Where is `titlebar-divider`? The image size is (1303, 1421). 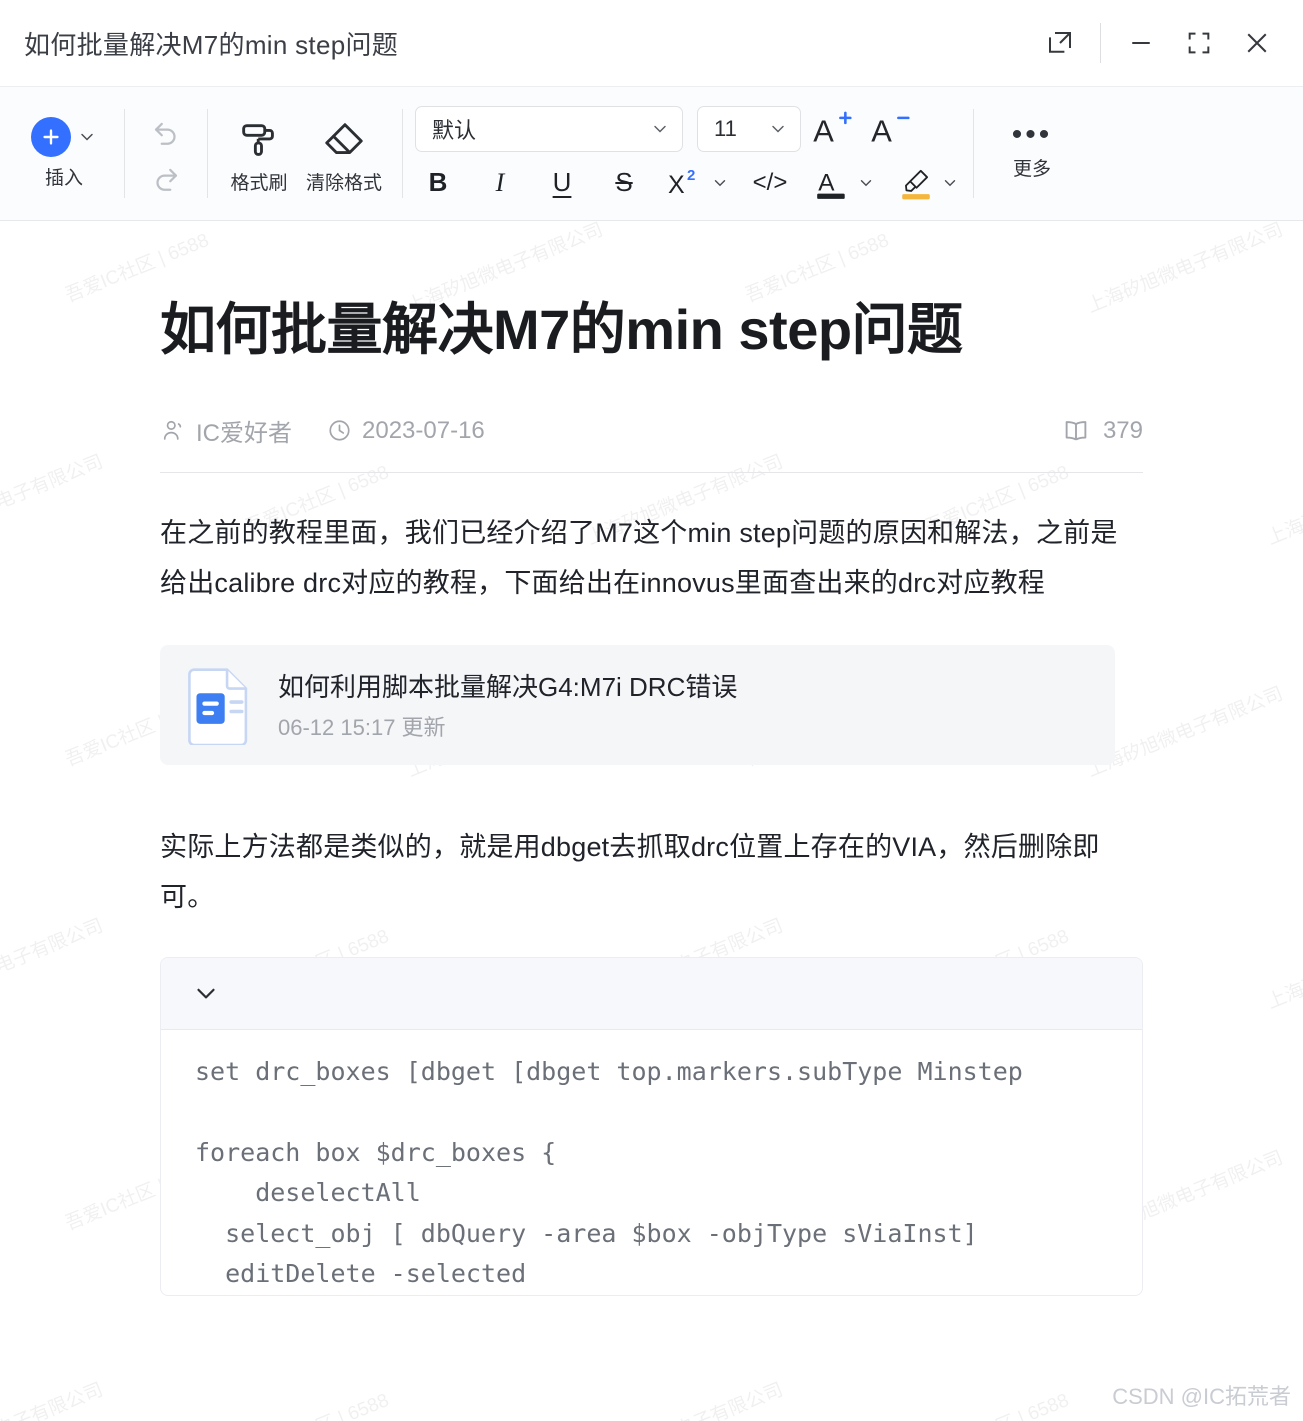 titlebar-divider is located at coordinates (1100, 43).